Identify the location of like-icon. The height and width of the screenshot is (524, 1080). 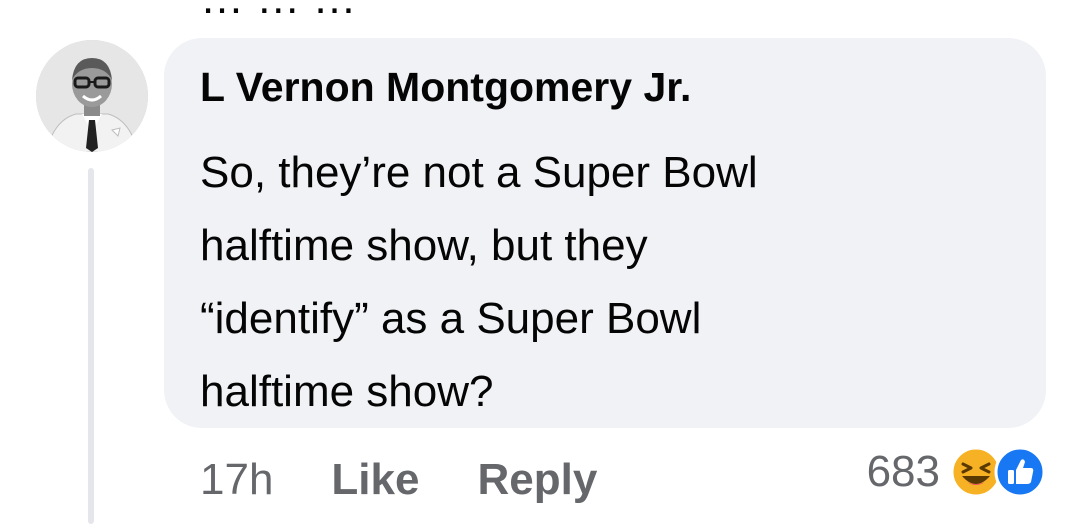
(1020, 472).